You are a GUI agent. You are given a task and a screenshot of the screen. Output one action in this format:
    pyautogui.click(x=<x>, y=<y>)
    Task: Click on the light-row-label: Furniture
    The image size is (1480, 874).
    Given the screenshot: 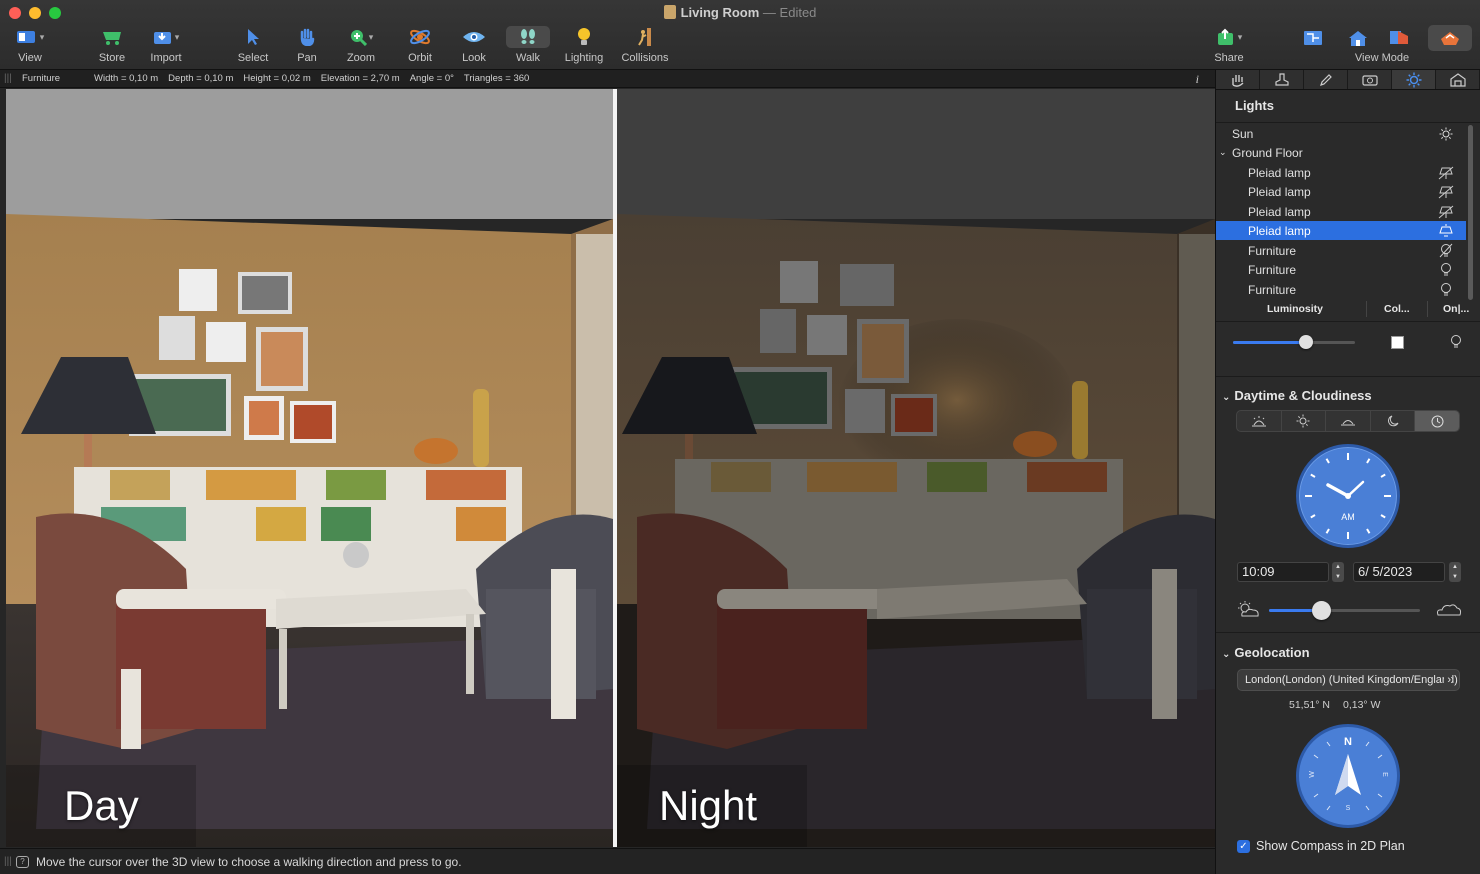 What is the action you would take?
    pyautogui.click(x=1272, y=250)
    